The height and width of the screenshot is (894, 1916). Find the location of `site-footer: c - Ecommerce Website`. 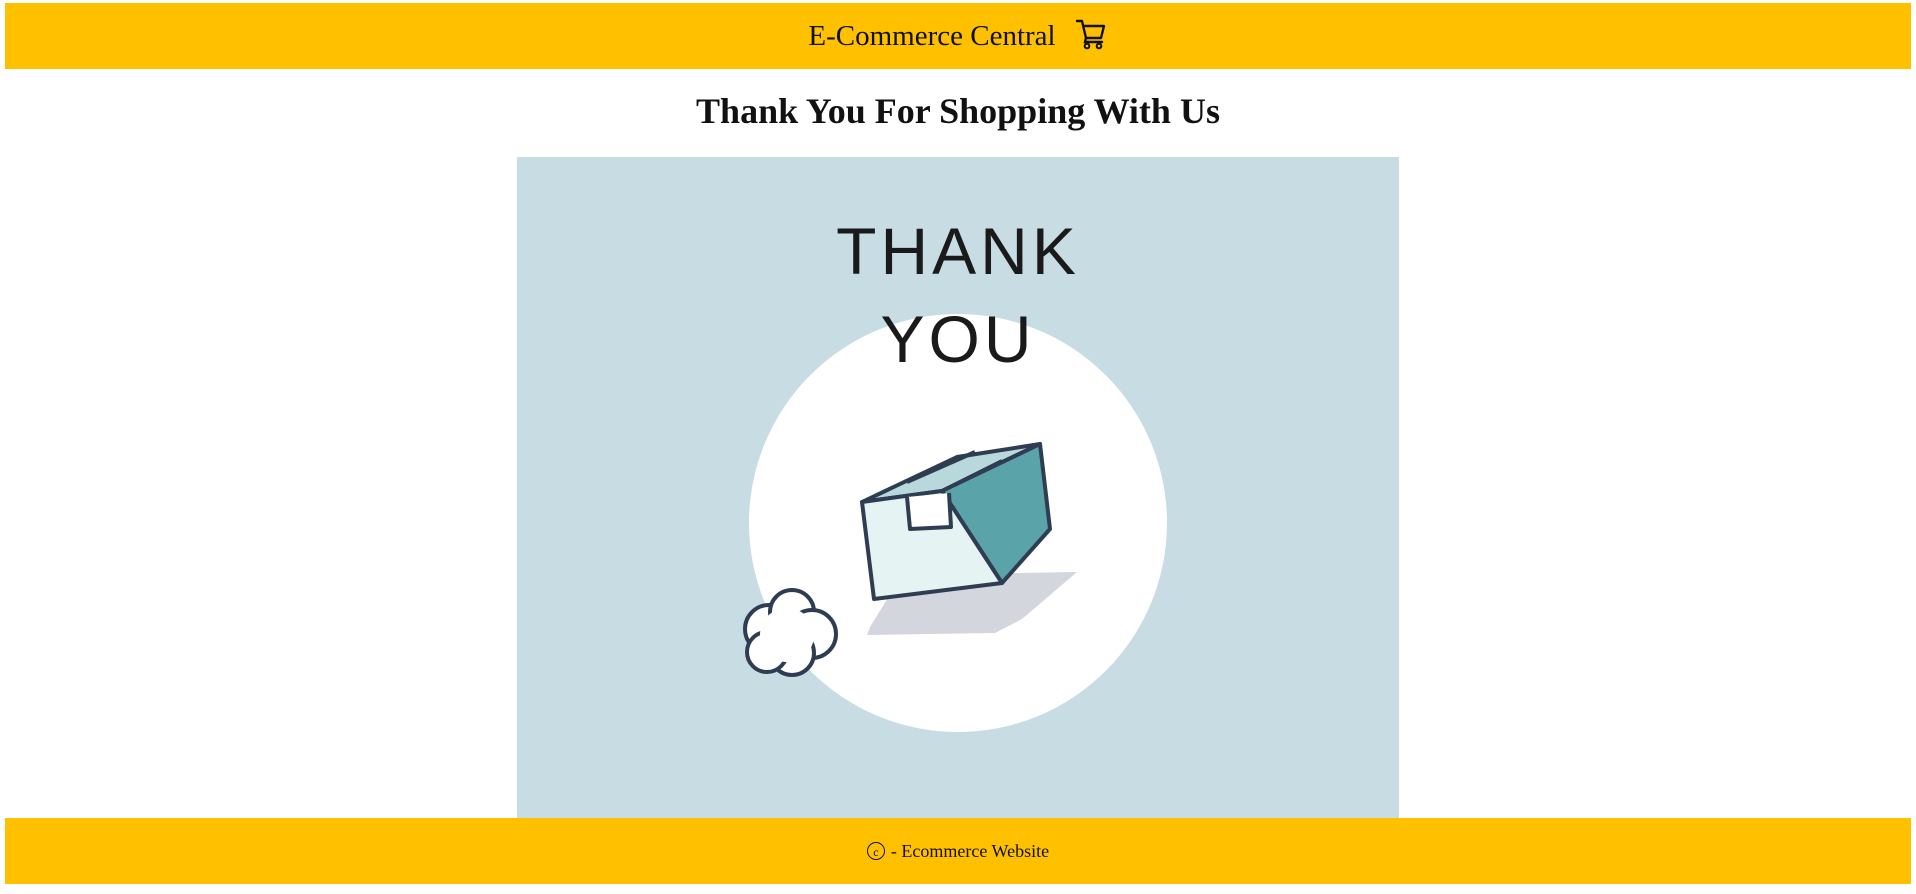

site-footer: c - Ecommerce Website is located at coordinates (958, 851).